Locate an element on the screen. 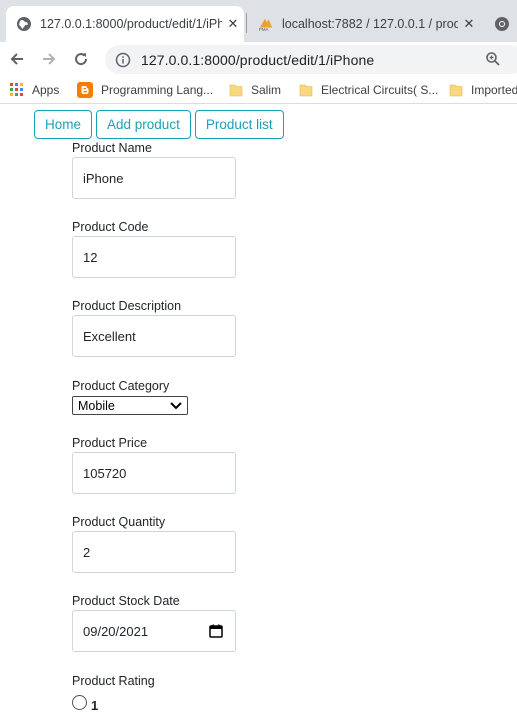  reload-icon is located at coordinates (81, 59).